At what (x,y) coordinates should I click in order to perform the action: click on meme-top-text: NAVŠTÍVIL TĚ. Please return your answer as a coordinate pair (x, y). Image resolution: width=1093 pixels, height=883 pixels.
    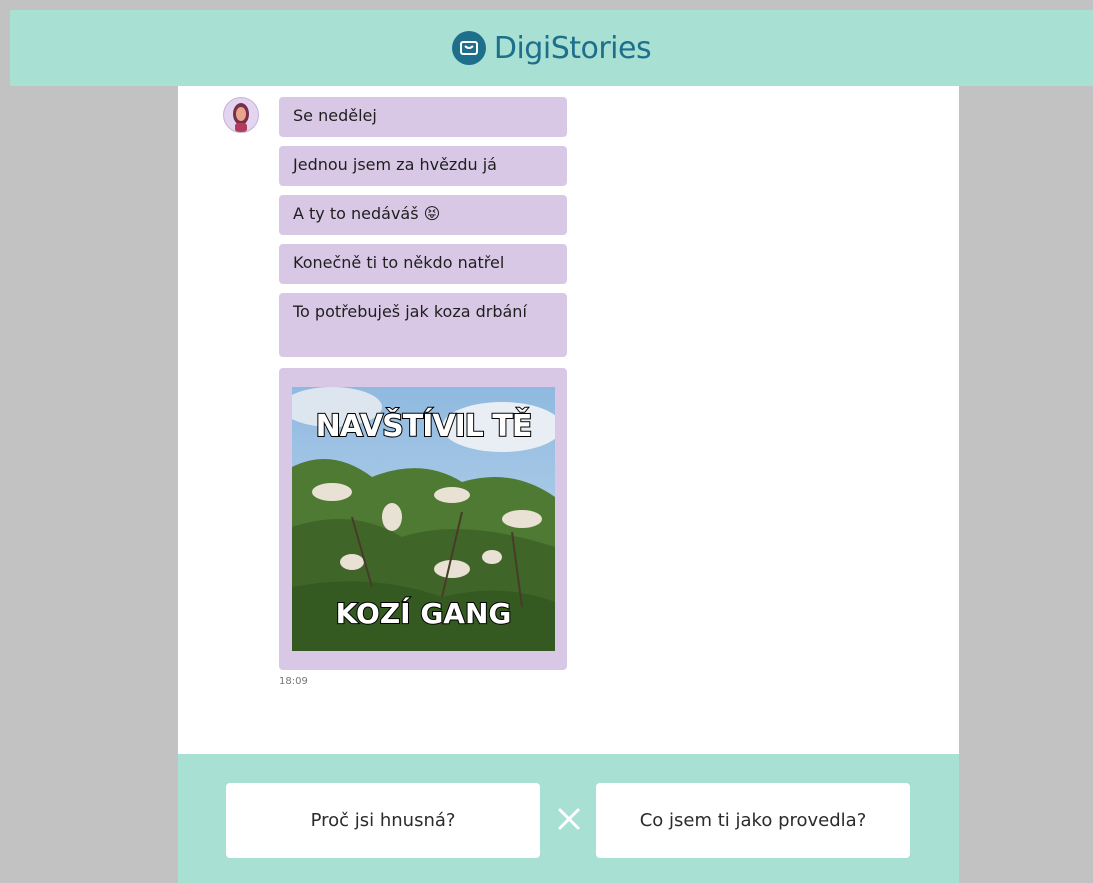
    Looking at the image, I should click on (424, 426).